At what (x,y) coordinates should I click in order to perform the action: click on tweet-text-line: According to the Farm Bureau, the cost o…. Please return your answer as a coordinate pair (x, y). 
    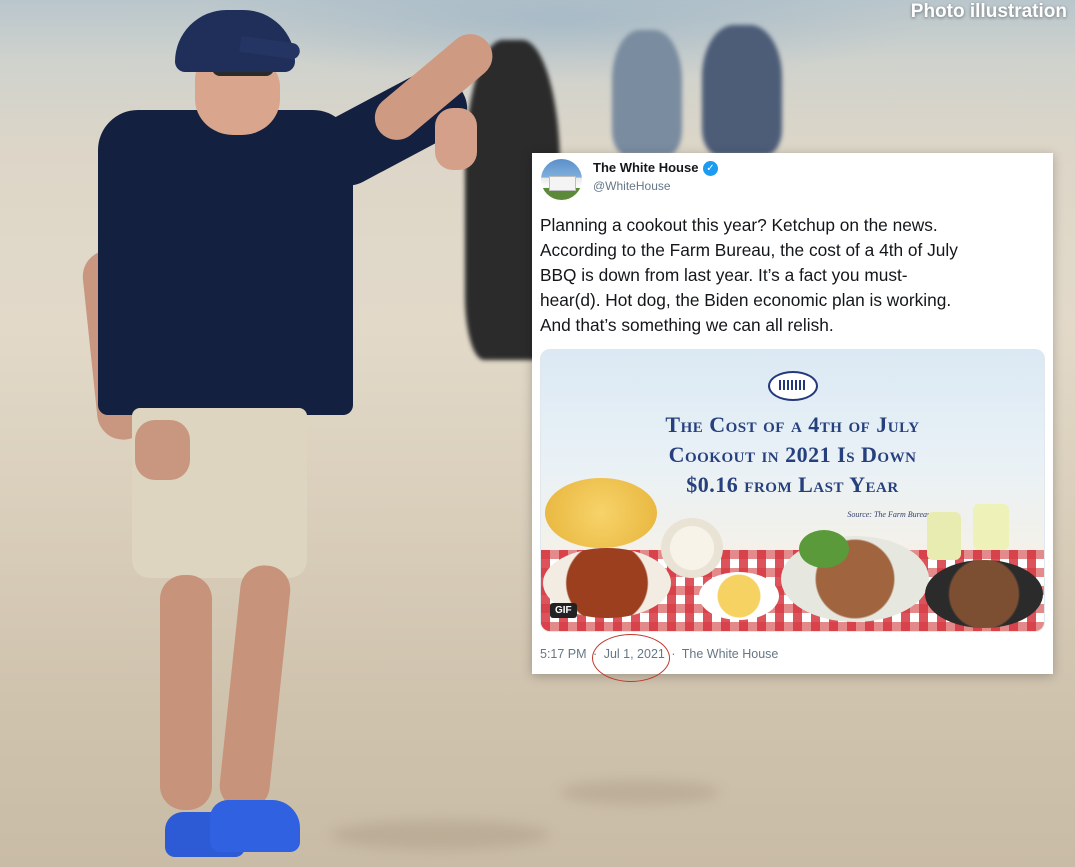
    Looking at the image, I should click on (749, 250).